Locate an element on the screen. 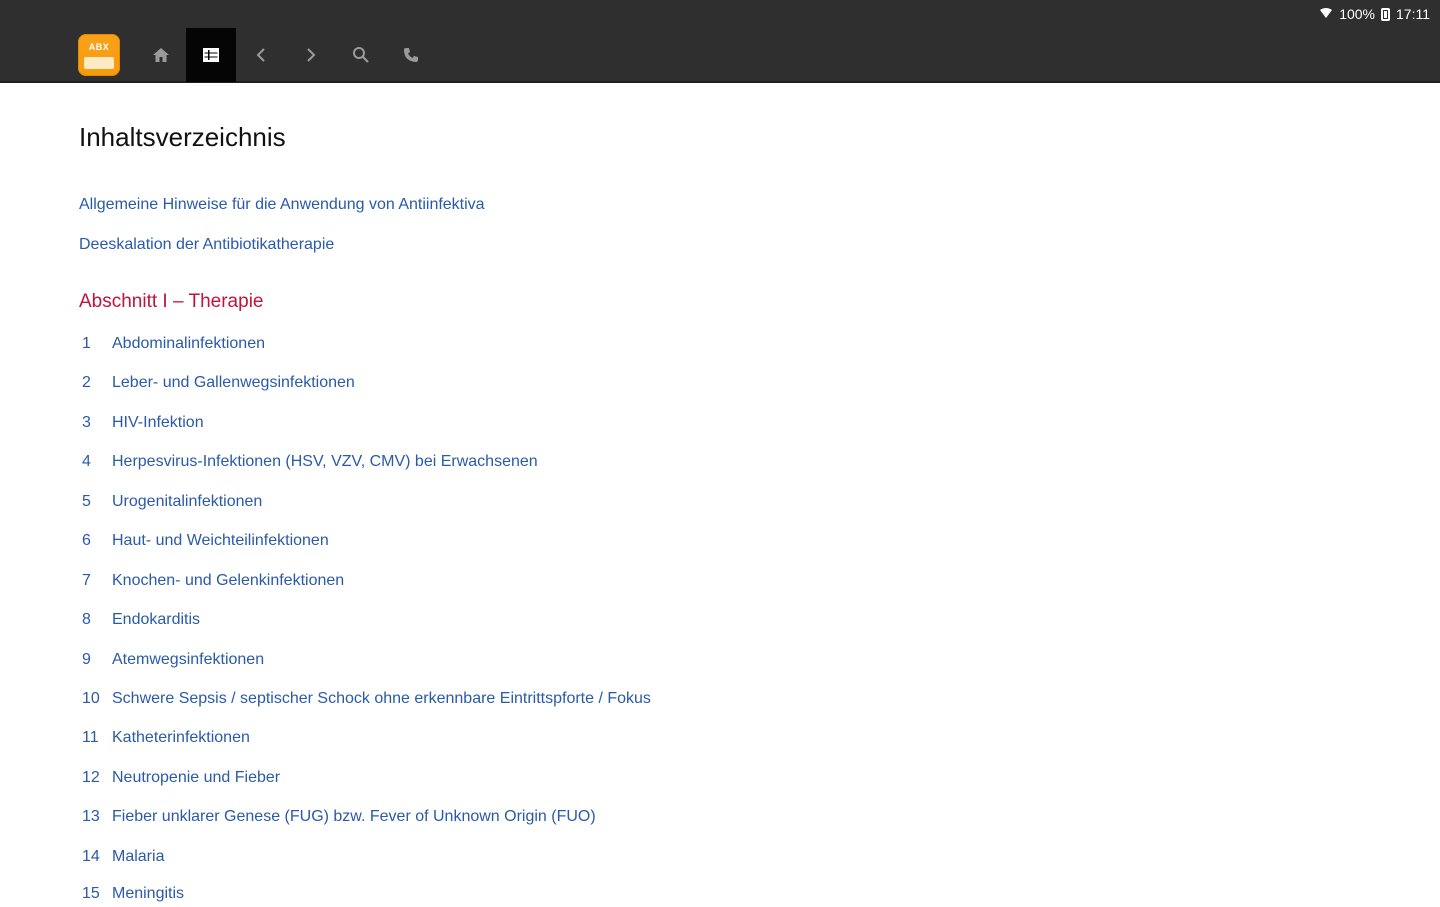 The width and height of the screenshot is (1440, 907). toc-item-label: HIV-Infektion is located at coordinates (158, 422).